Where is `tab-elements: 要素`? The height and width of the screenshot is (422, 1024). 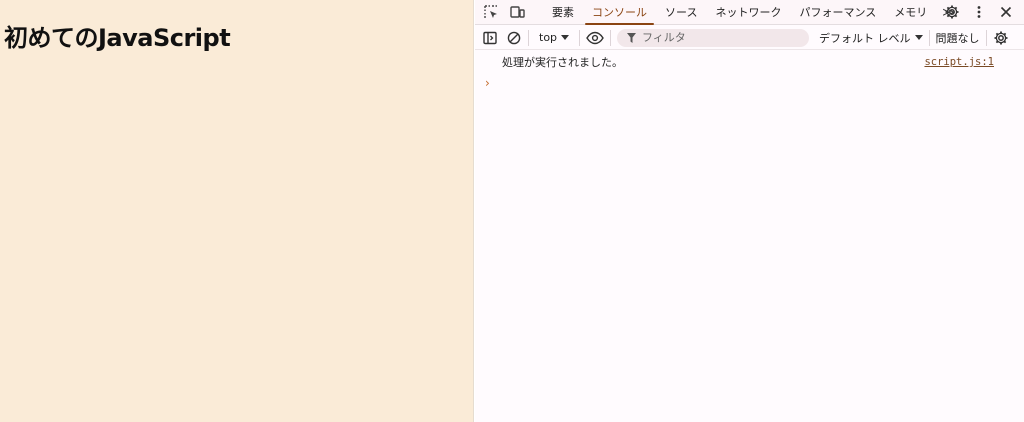 tab-elements: 要素 is located at coordinates (563, 12).